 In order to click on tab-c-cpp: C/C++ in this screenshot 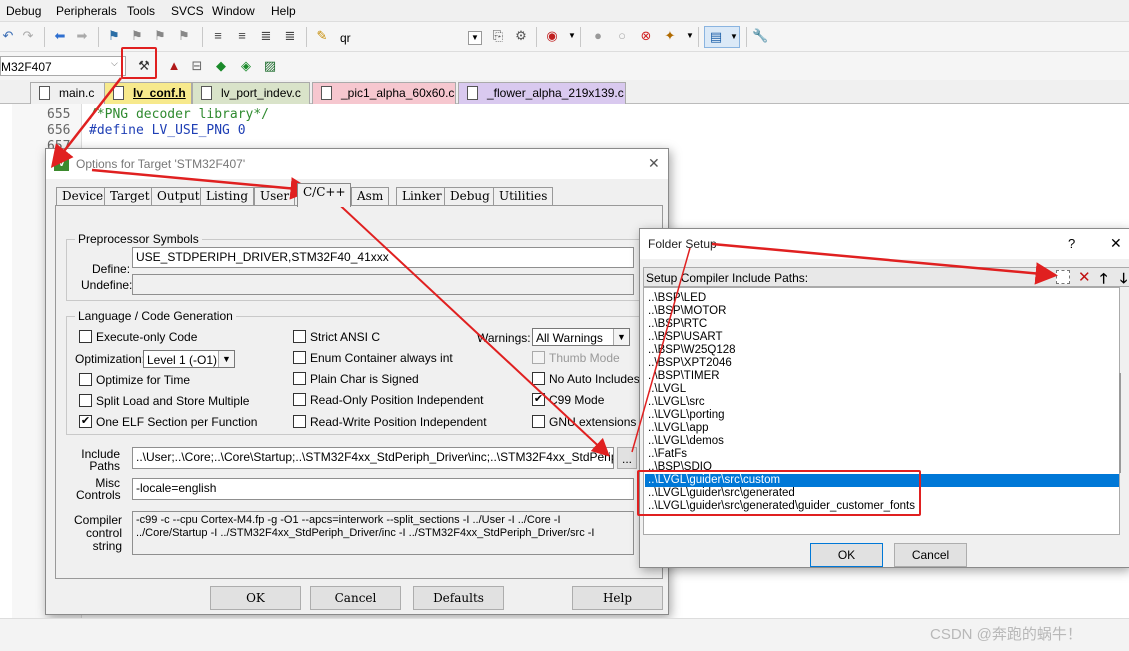, I will do `click(324, 195)`.